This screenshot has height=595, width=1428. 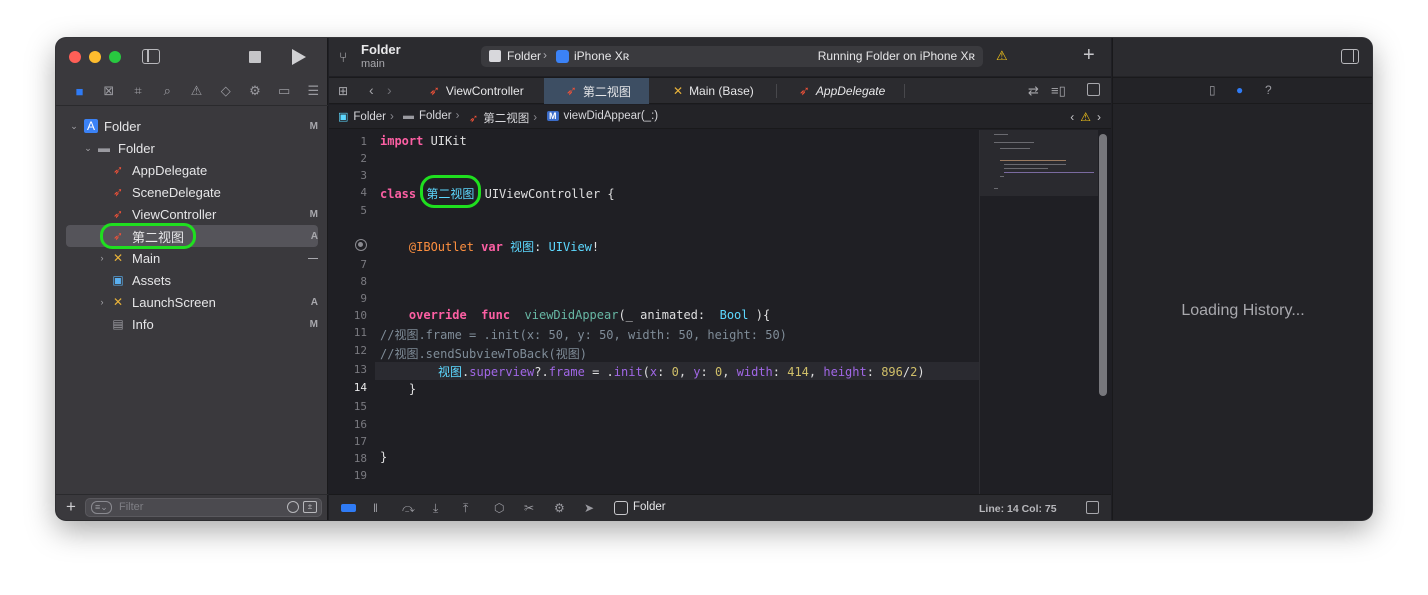 I want to click on location-icon: ➤, so click(x=589, y=508).